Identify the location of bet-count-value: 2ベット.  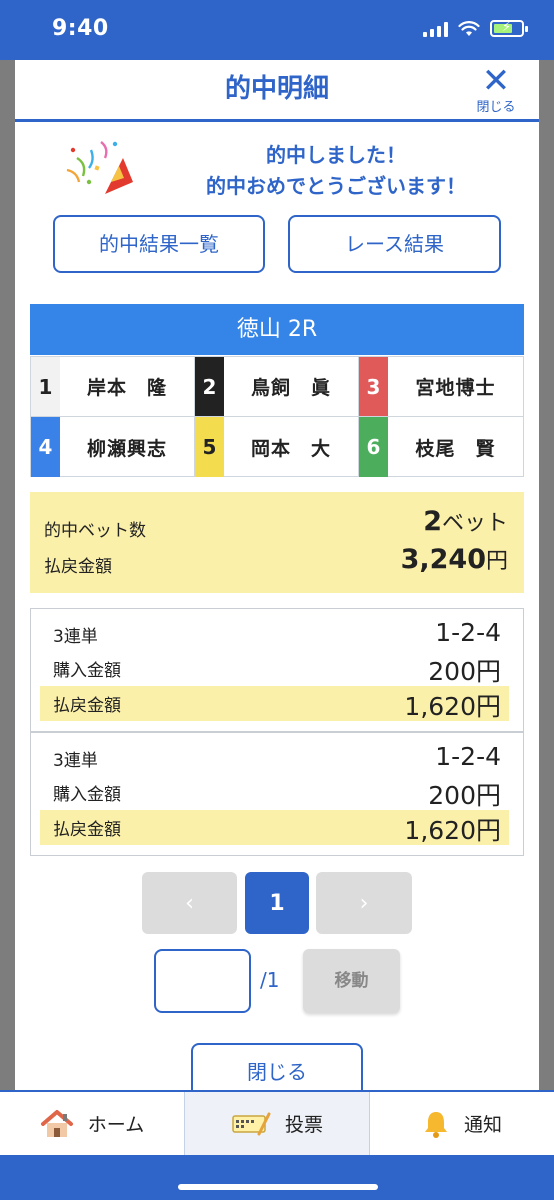
(465, 521).